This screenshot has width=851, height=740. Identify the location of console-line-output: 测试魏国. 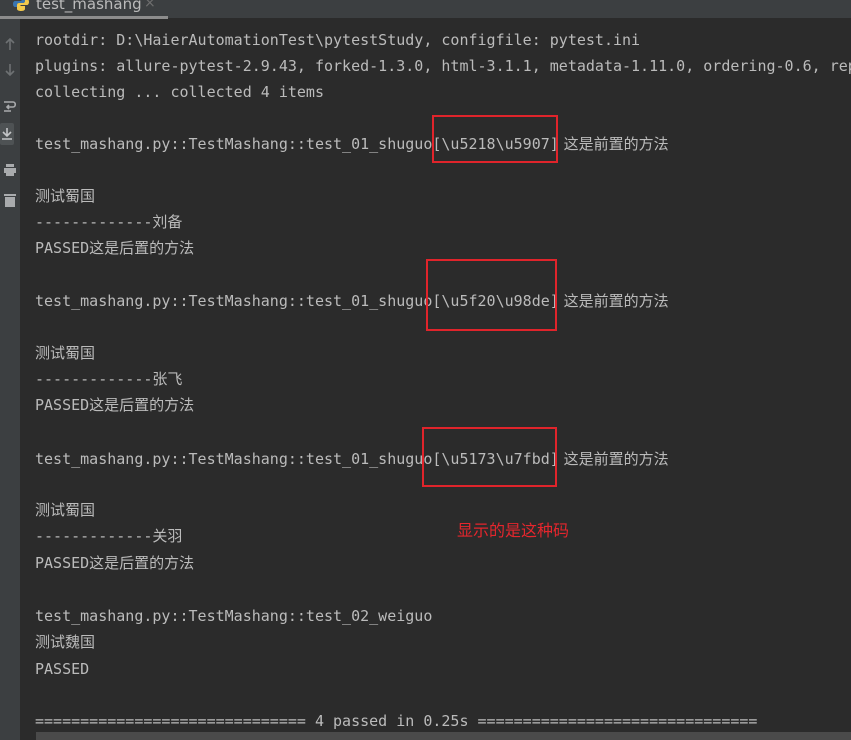
(65, 642).